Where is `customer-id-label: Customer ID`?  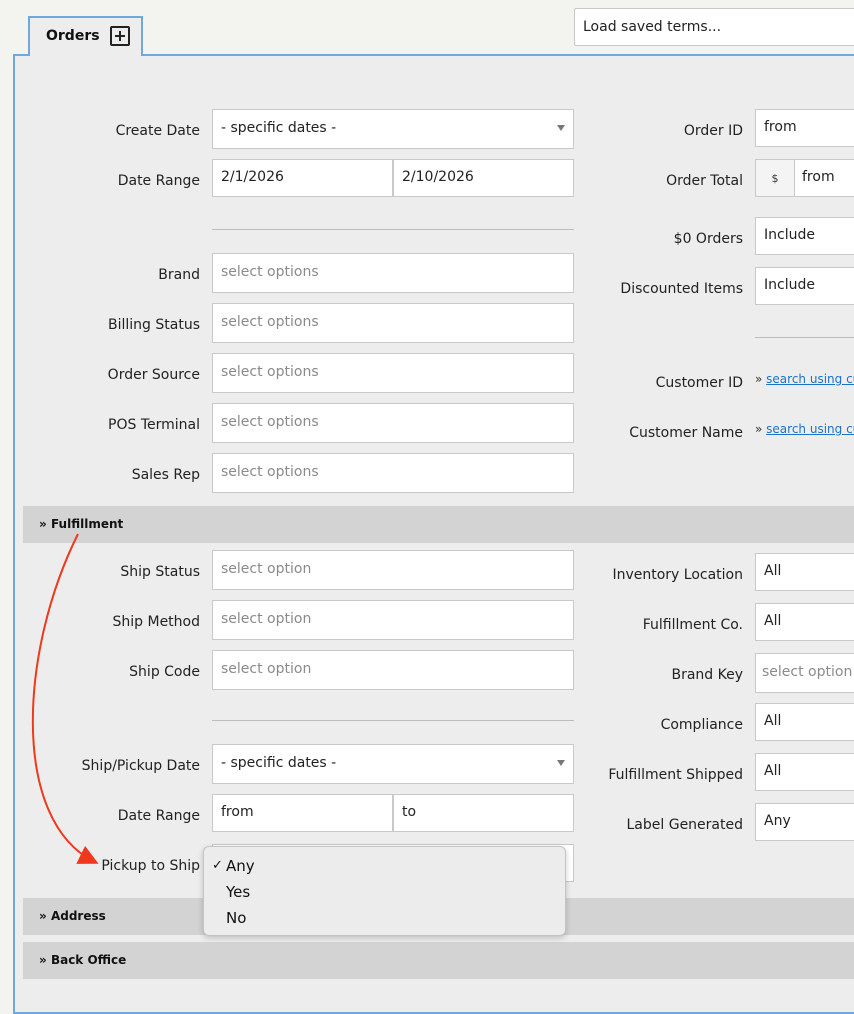
customer-id-label: Customer ID is located at coordinates (699, 383).